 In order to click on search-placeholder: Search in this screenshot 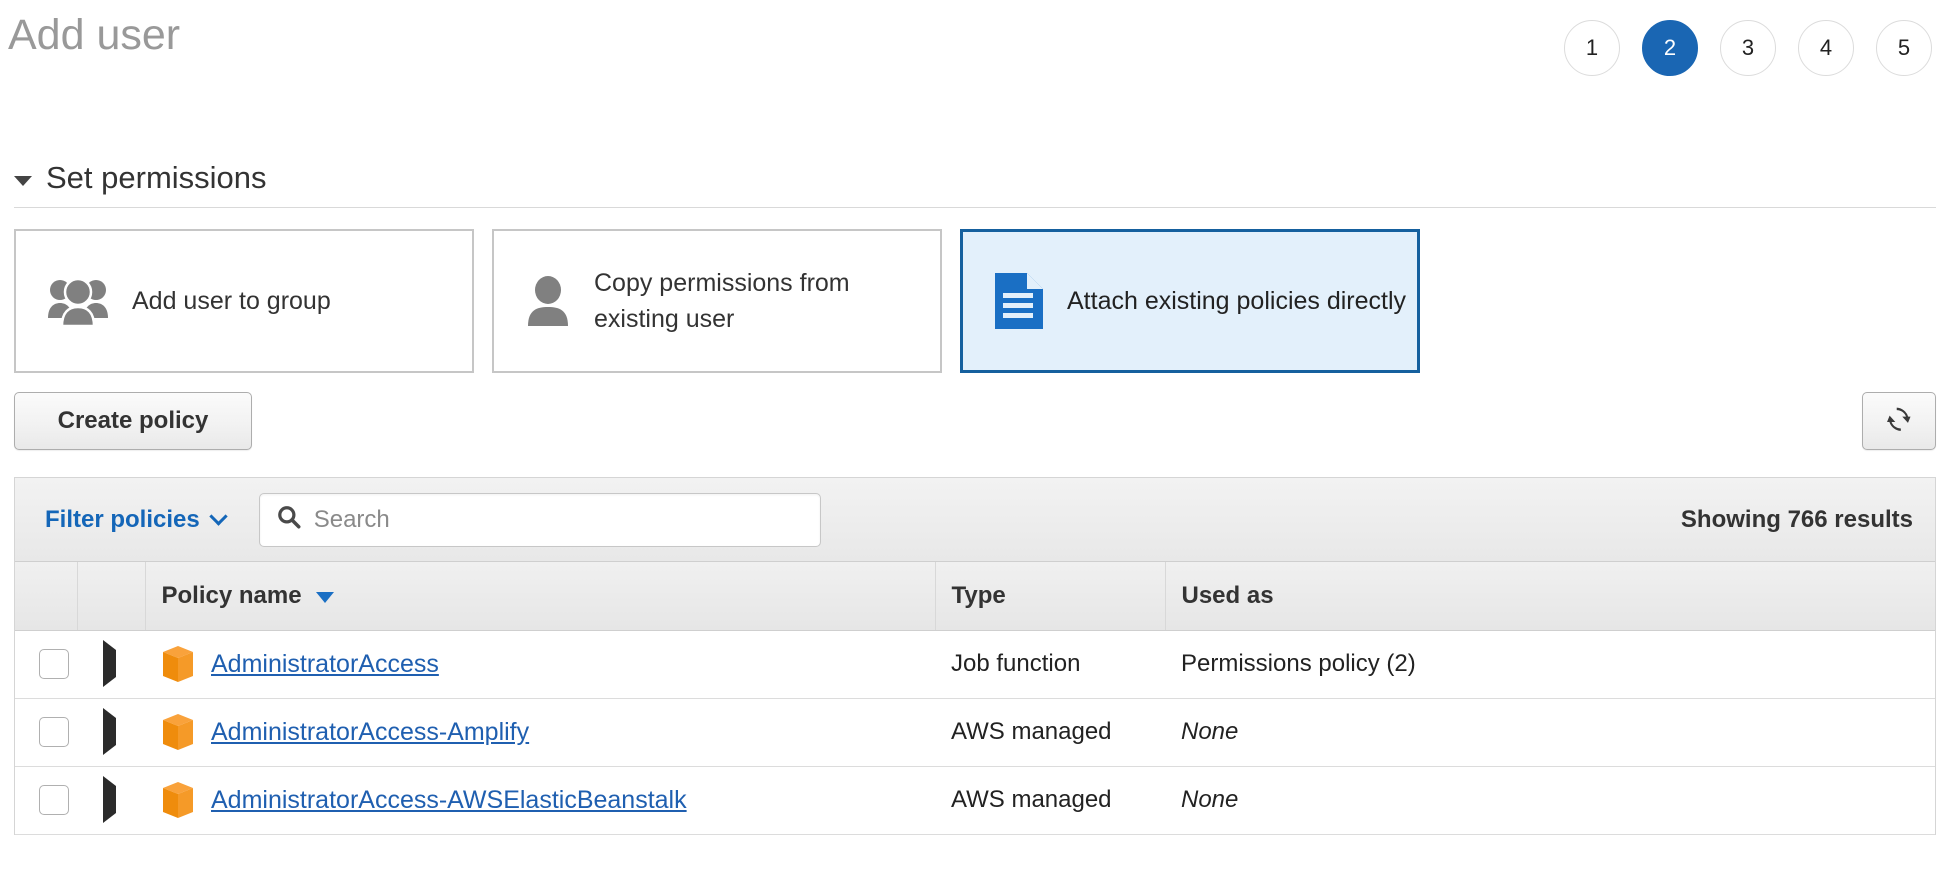, I will do `click(351, 519)`.